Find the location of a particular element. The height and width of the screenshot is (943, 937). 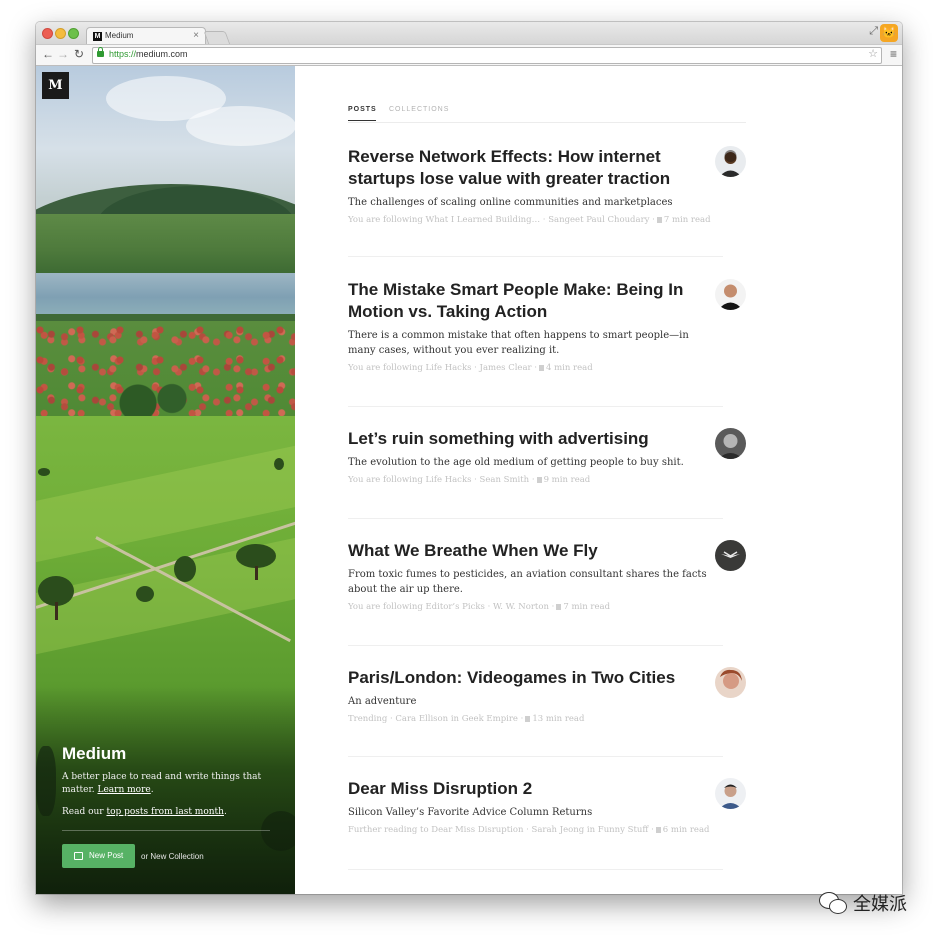

post-title: Paris/London: Videogames in Two Cities is located at coordinates (528, 678).